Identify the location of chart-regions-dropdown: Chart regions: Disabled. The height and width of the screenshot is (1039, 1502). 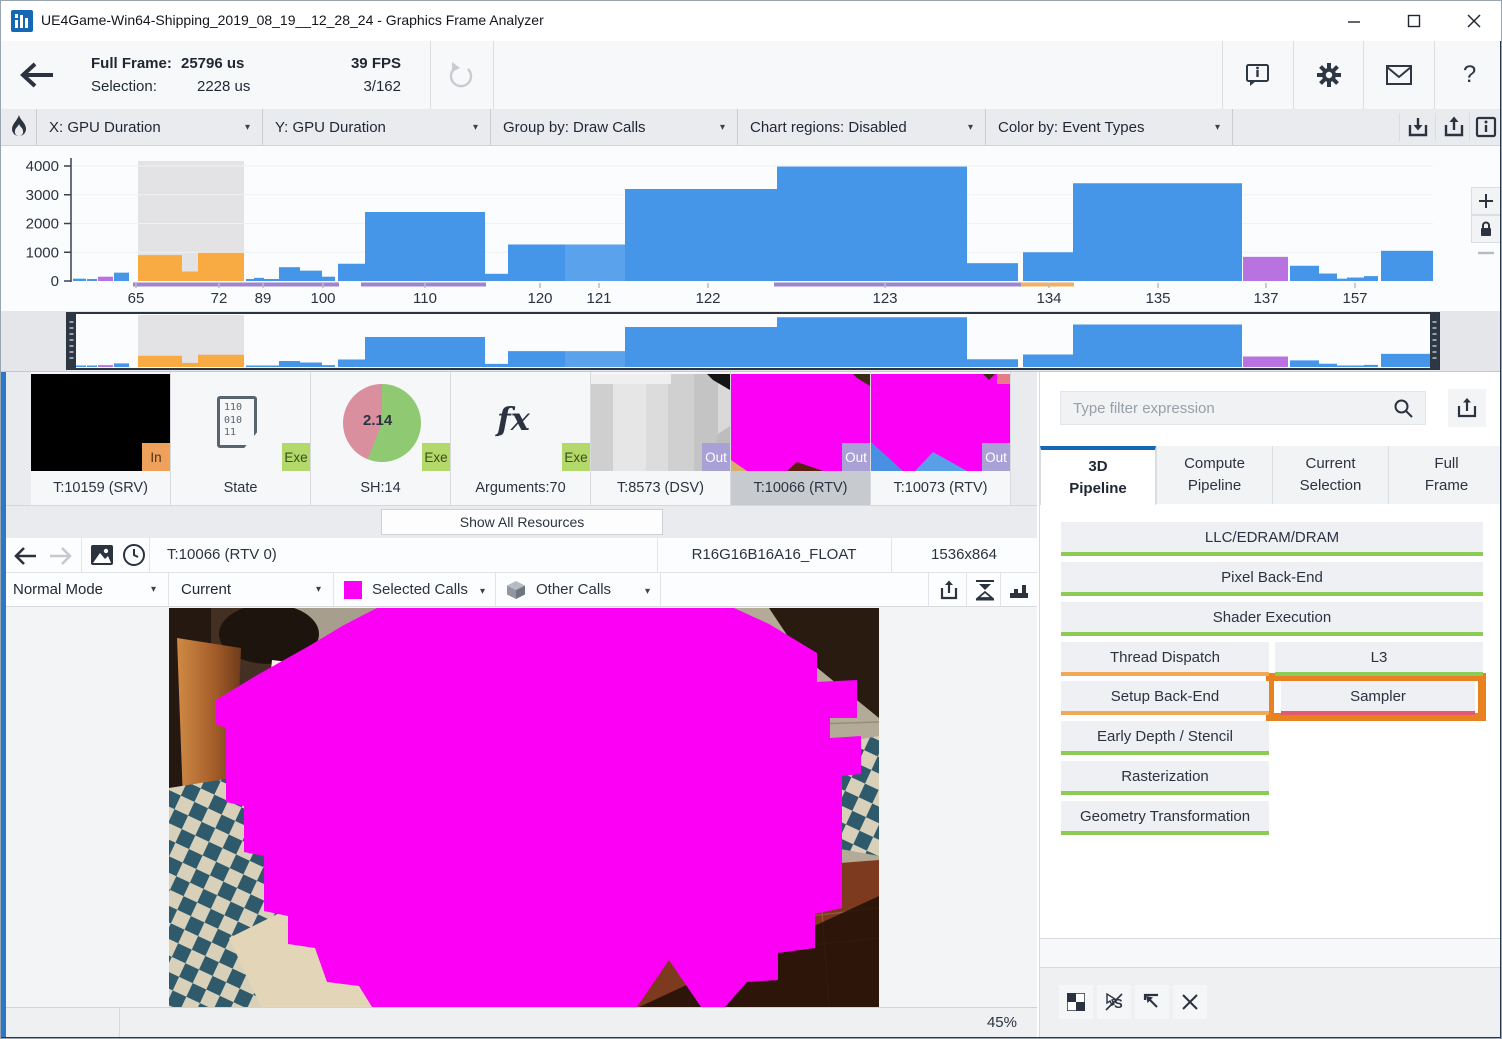
(862, 127).